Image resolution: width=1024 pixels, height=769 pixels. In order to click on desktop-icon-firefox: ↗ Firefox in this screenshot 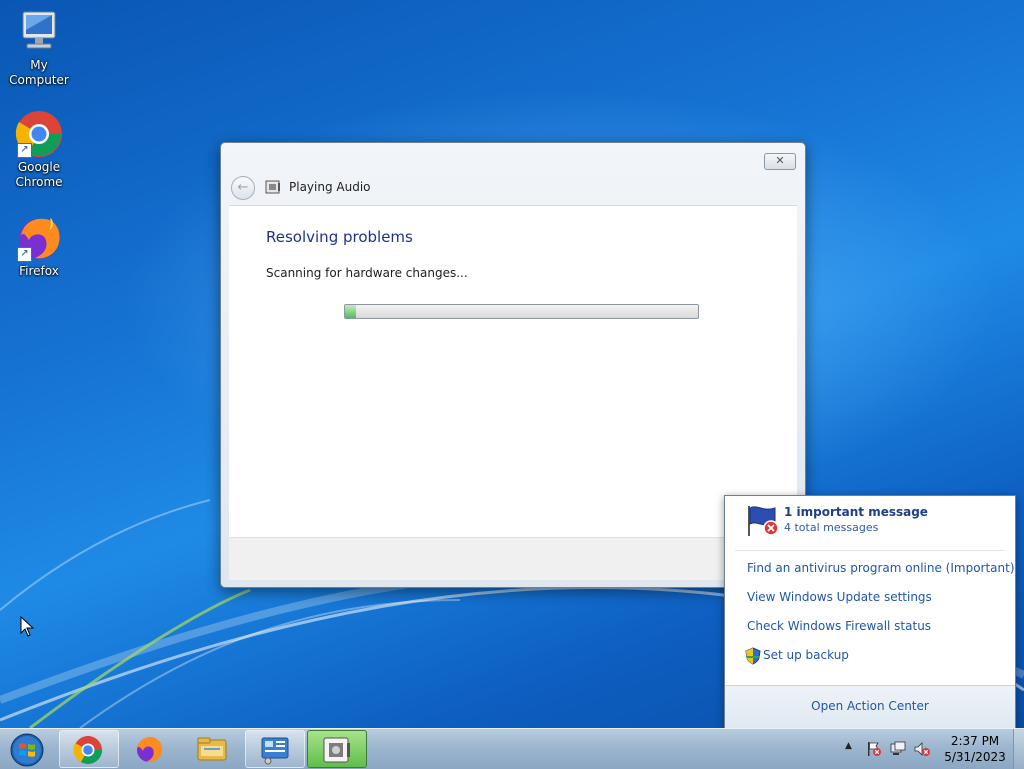, I will do `click(39, 246)`.